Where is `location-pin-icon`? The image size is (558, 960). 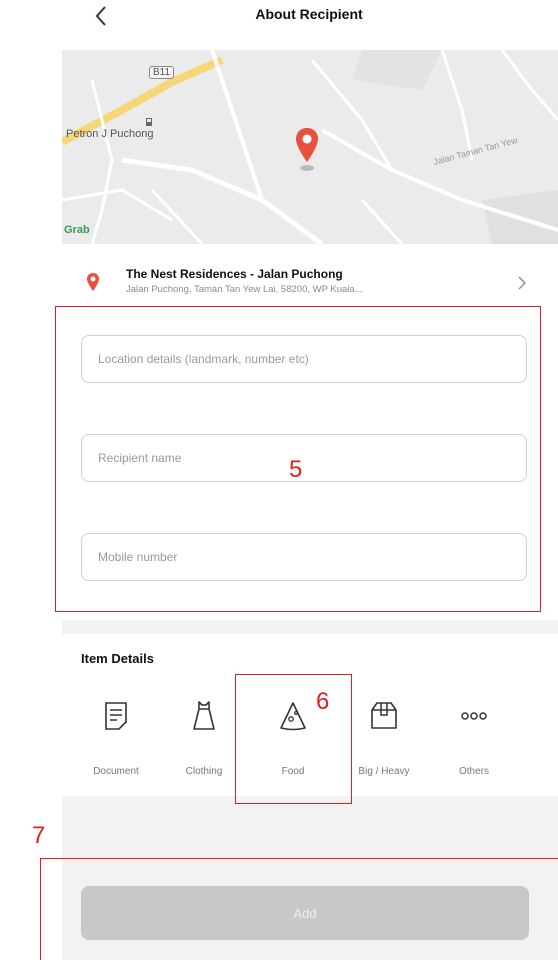
location-pin-icon is located at coordinates (93, 284).